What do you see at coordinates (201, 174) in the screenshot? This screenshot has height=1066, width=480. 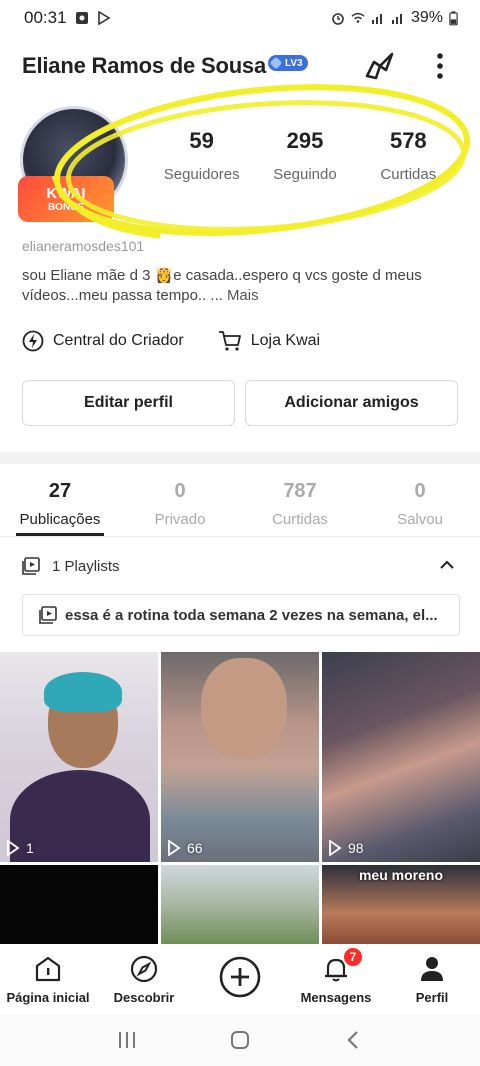 I see `stat-label: Seguidores` at bounding box center [201, 174].